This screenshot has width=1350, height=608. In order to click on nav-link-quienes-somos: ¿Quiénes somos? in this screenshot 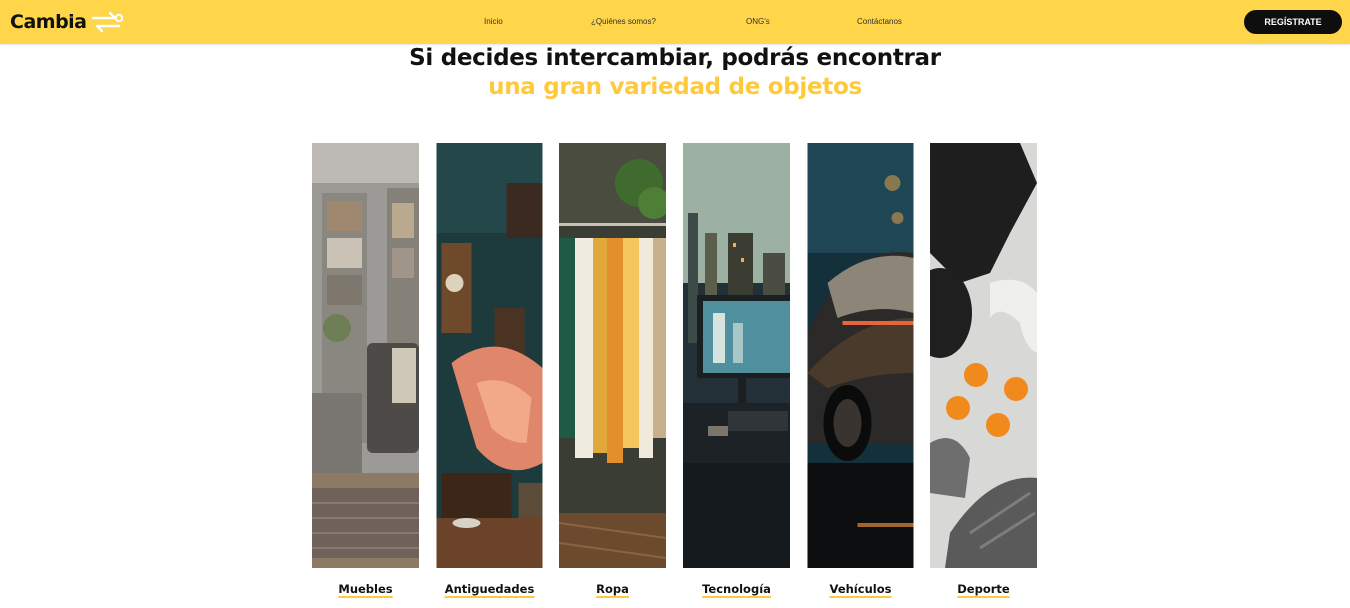, I will do `click(623, 21)`.